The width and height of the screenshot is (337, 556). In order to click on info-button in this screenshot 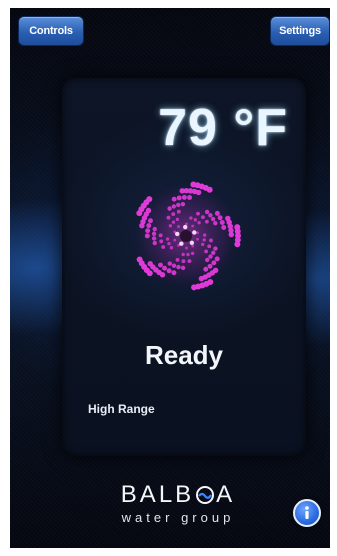, I will do `click(307, 513)`.